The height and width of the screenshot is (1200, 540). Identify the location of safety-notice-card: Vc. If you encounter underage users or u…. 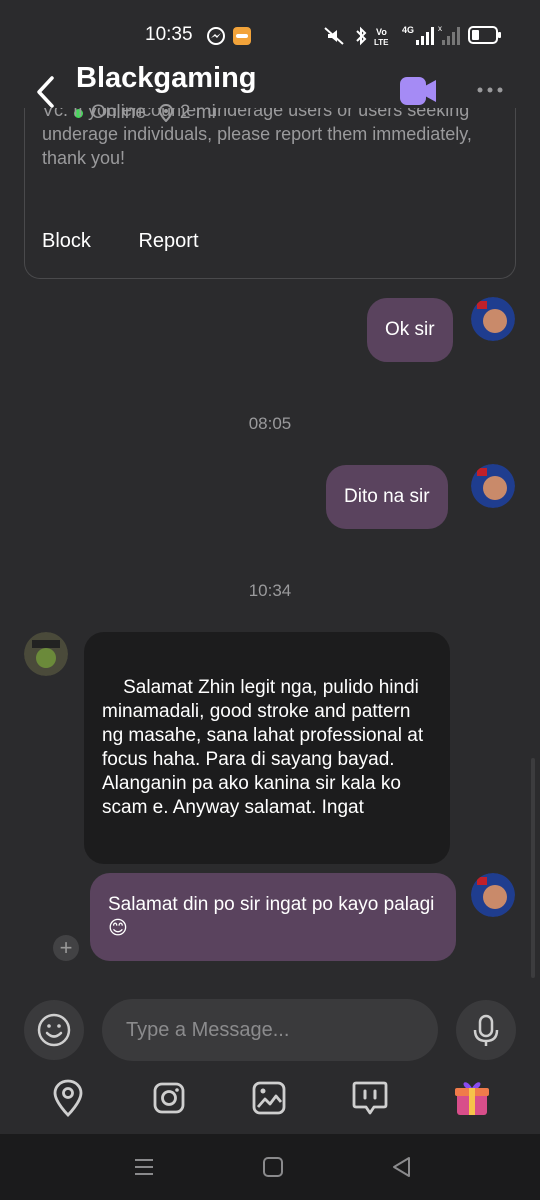
(270, 193).